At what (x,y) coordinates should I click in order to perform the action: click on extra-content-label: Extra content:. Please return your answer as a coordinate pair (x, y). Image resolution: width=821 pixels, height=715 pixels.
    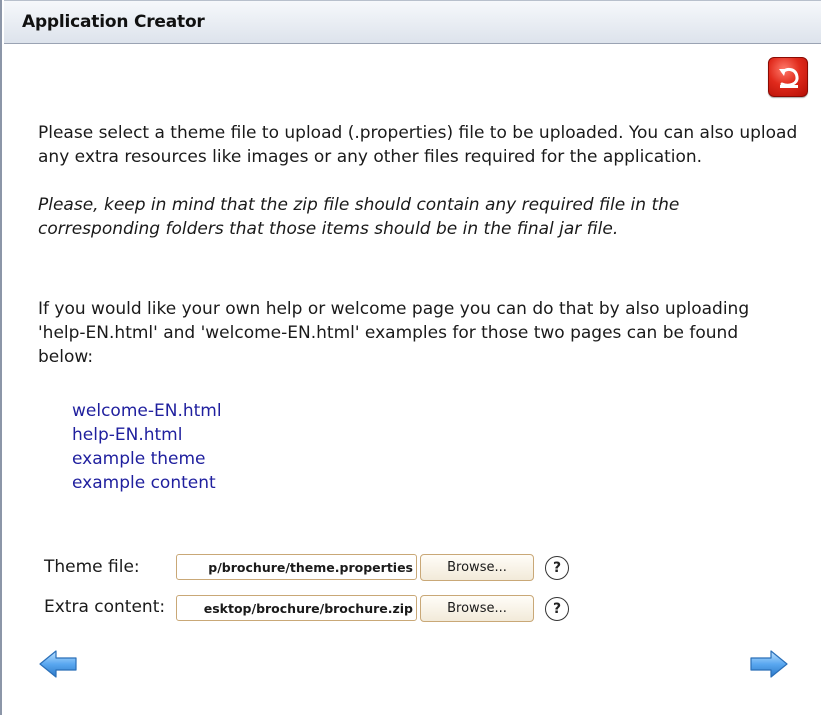
    Looking at the image, I should click on (105, 607).